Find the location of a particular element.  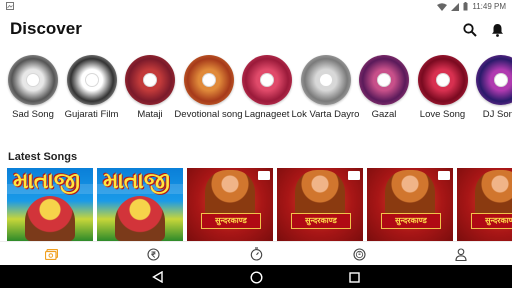

profile-icon is located at coordinates (461, 254).